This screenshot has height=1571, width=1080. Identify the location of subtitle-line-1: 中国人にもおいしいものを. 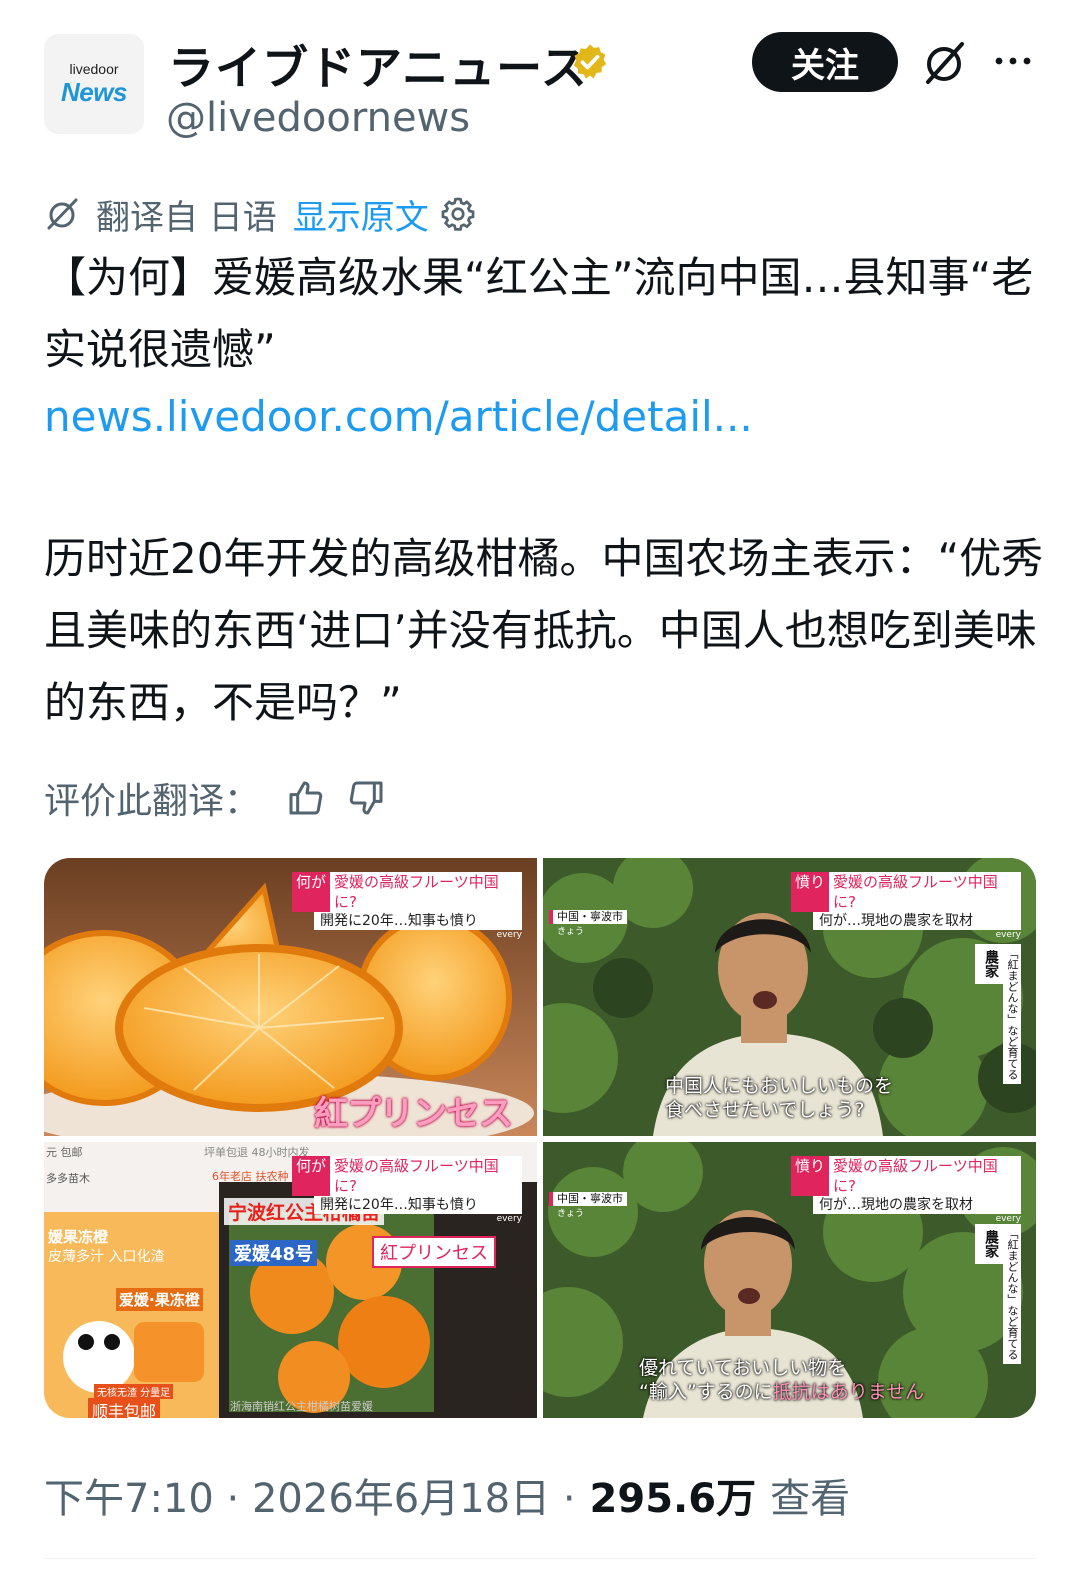
(779, 1086).